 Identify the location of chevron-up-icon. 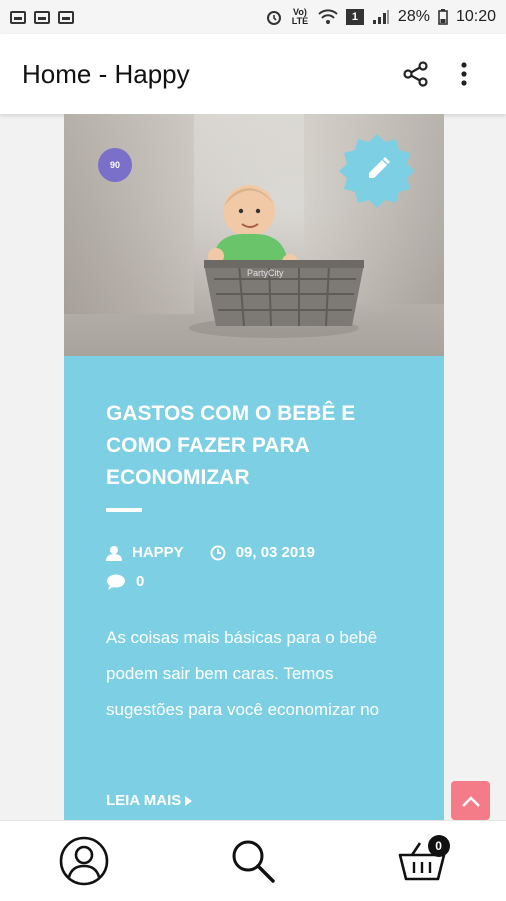
(470, 801).